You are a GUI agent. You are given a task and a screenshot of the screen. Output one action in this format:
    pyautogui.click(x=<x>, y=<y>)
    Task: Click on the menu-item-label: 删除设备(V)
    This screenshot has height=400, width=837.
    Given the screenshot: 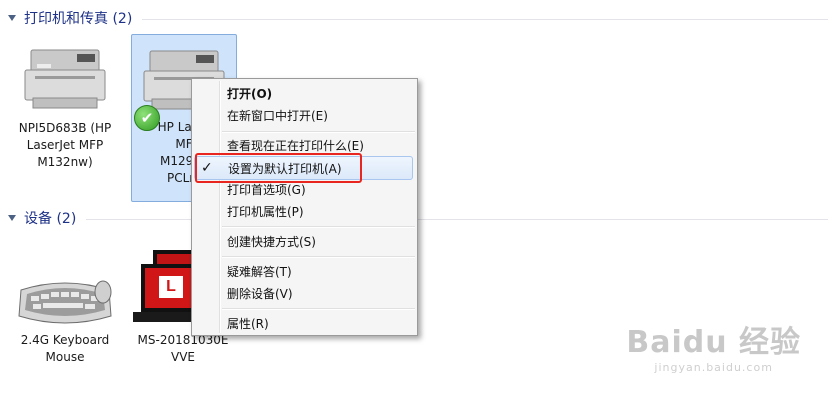 What is the action you would take?
    pyautogui.click(x=260, y=293)
    